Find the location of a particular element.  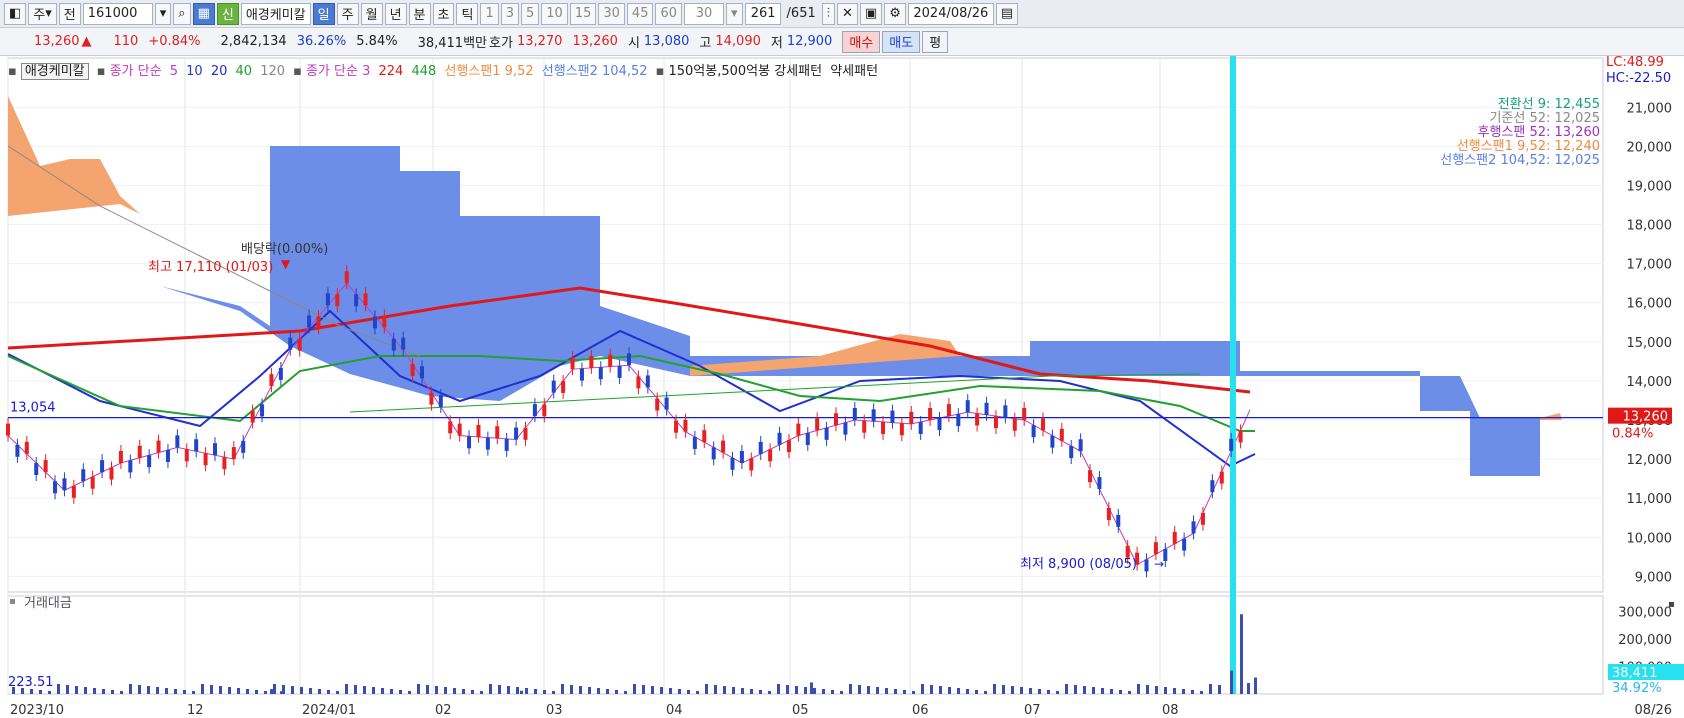

interval-15: 15 is located at coordinates (583, 13).